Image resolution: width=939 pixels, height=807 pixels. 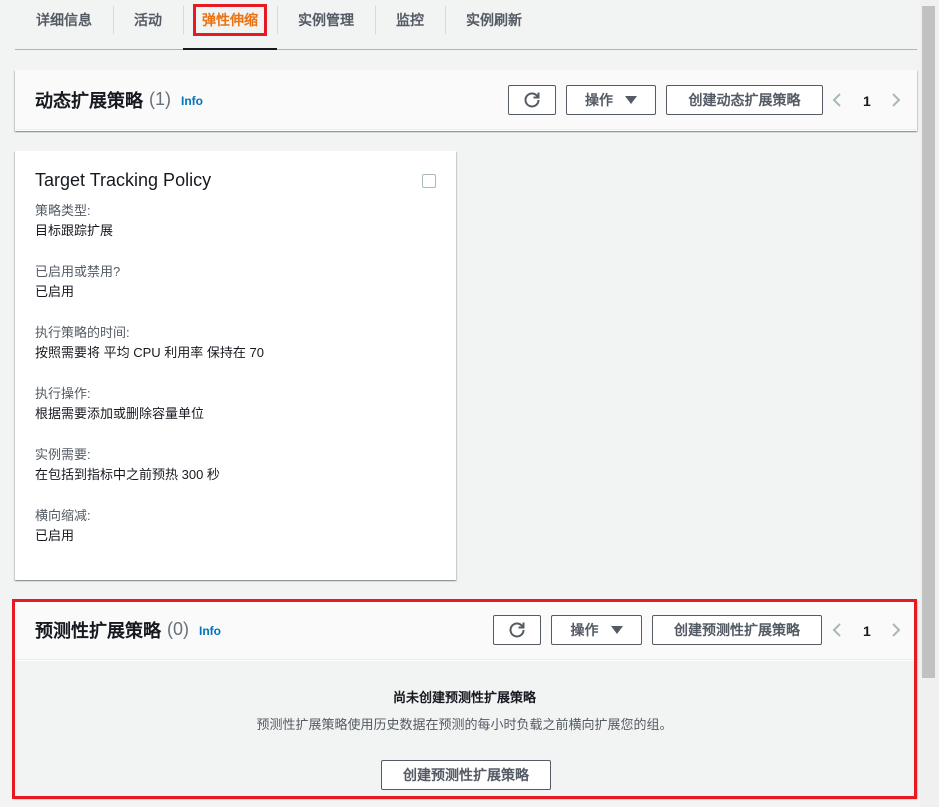 I want to click on dynamic-scaling-info-link: Info, so click(x=192, y=101).